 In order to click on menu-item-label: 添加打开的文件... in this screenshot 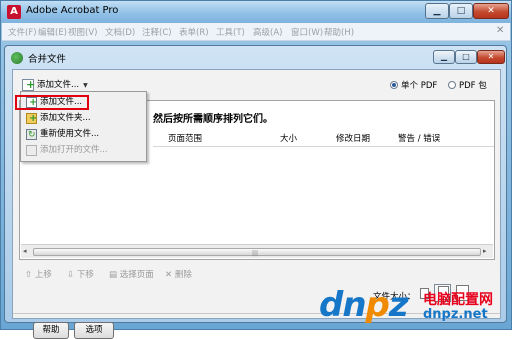, I will do `click(74, 150)`.